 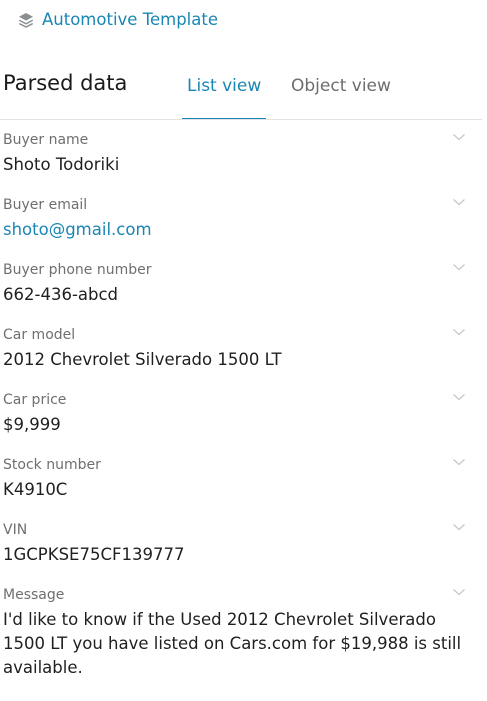 What do you see at coordinates (61, 294) in the screenshot?
I see `field-value: 662-436-abcd` at bounding box center [61, 294].